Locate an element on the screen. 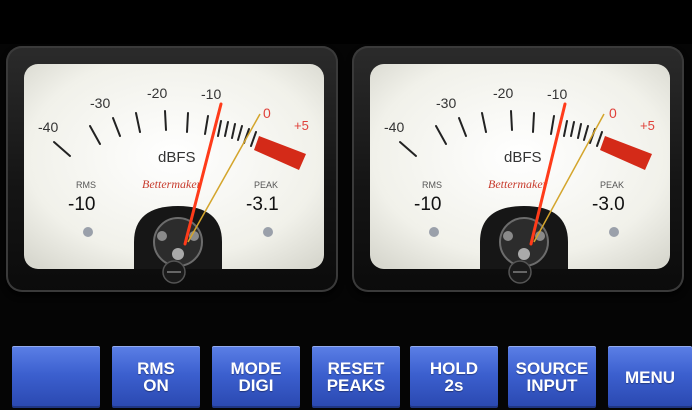 The image size is (692, 410). reset-peaks-button: RESET PEAKS is located at coordinates (356, 377).